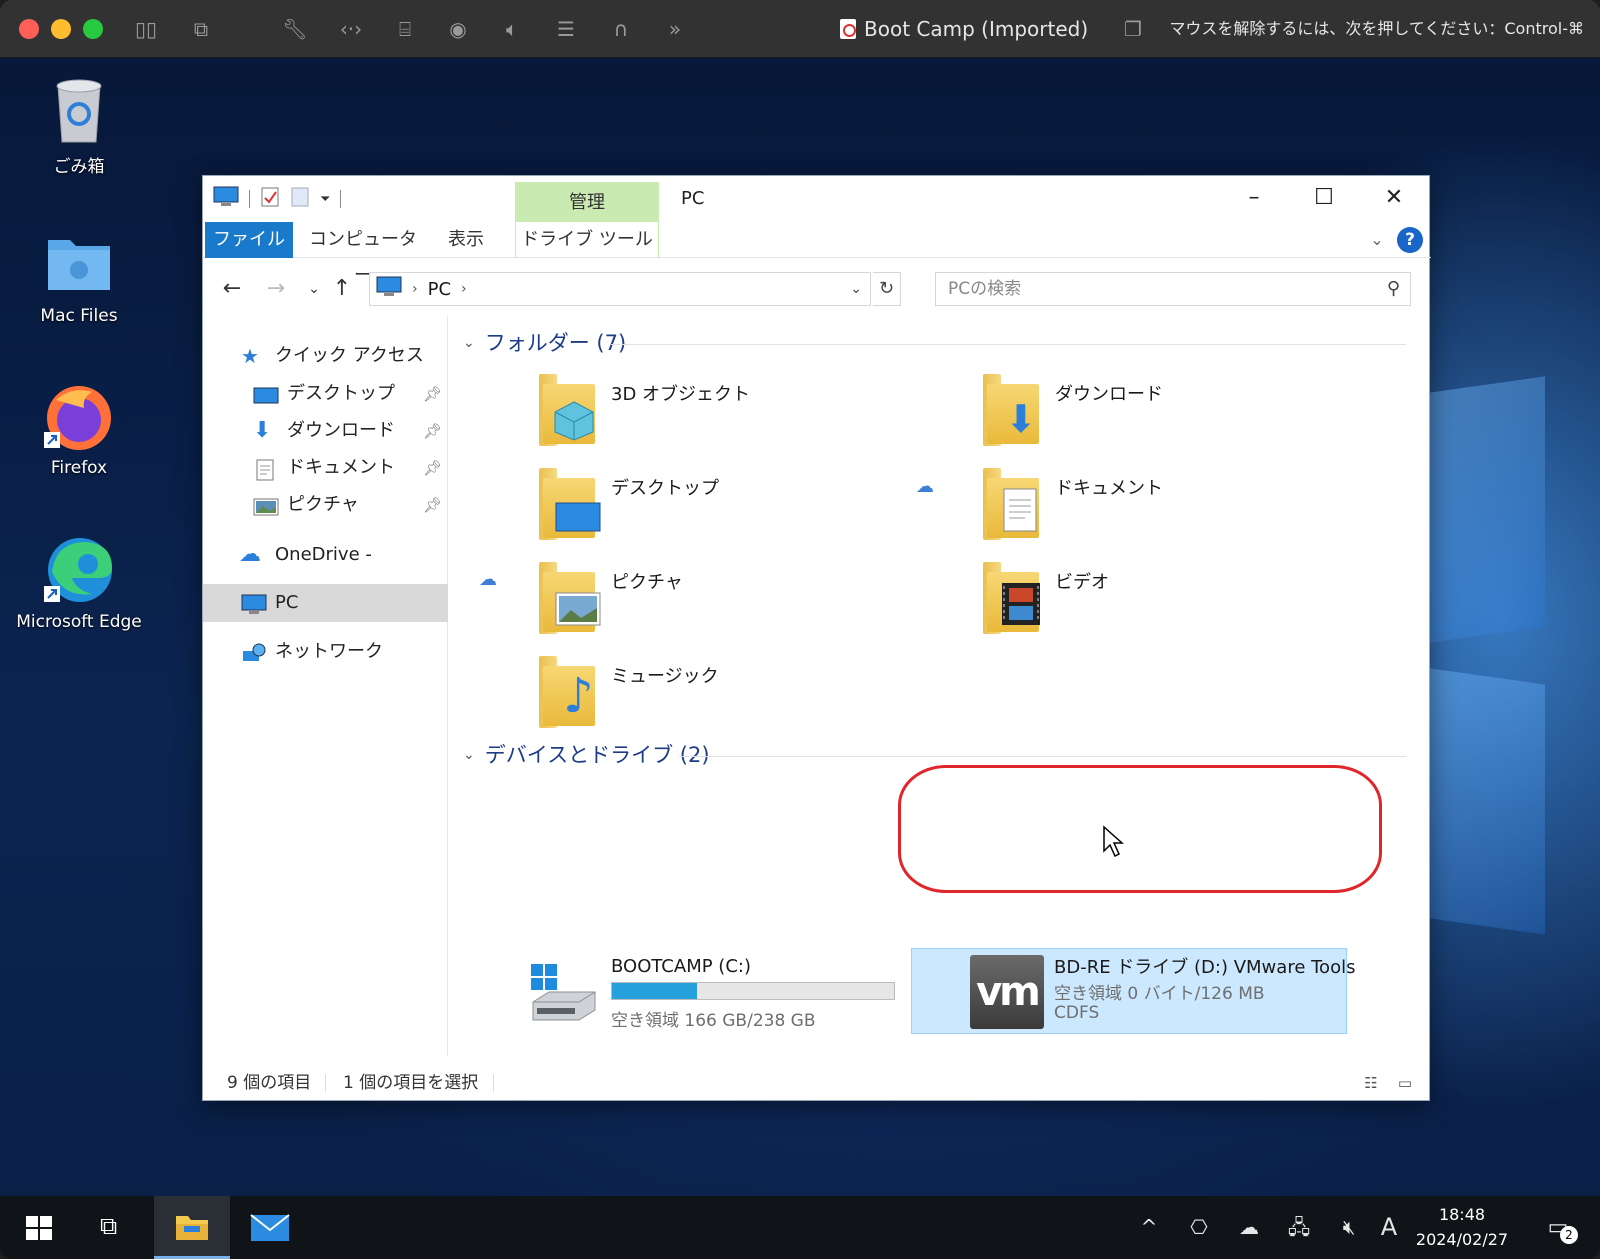 The height and width of the screenshot is (1259, 1600). I want to click on properties-icon, so click(270, 199).